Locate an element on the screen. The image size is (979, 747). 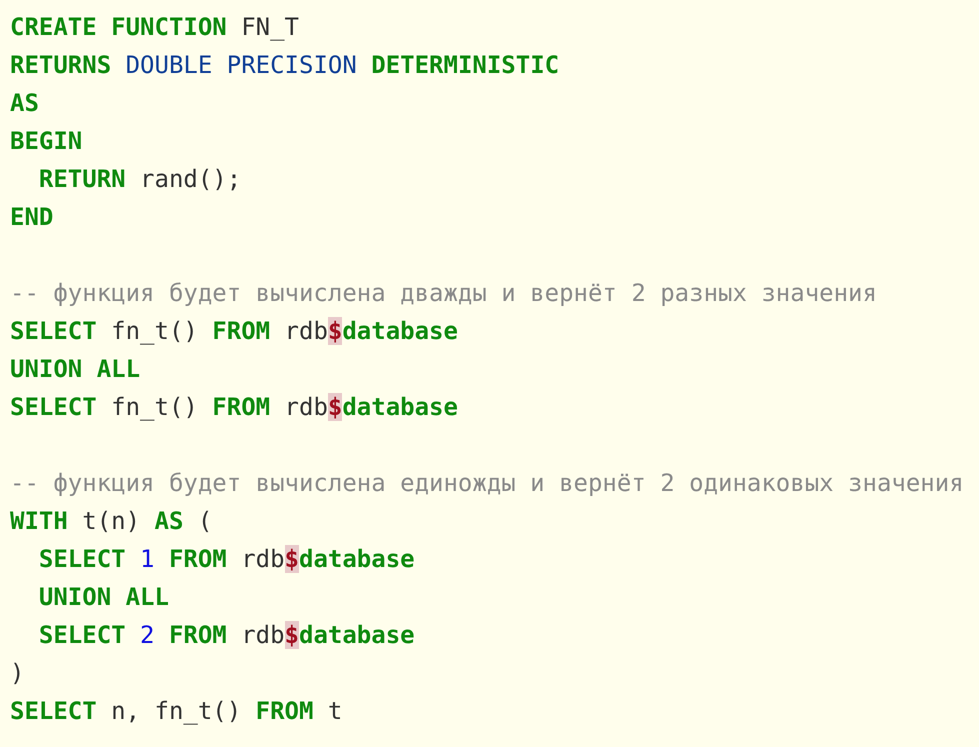
code-line: ) is located at coordinates (17, 673).